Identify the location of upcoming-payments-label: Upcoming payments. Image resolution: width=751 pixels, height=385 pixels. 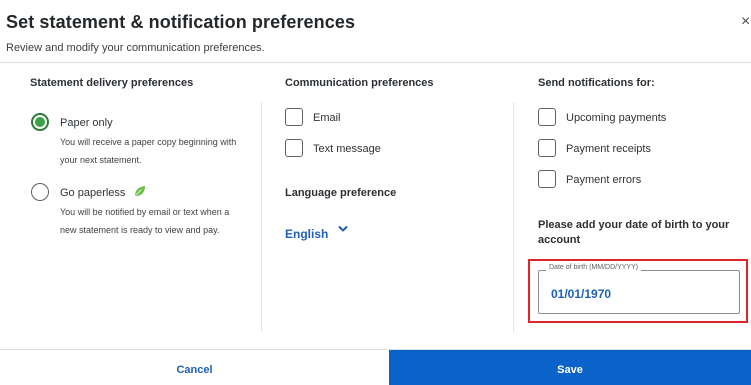
(616, 118).